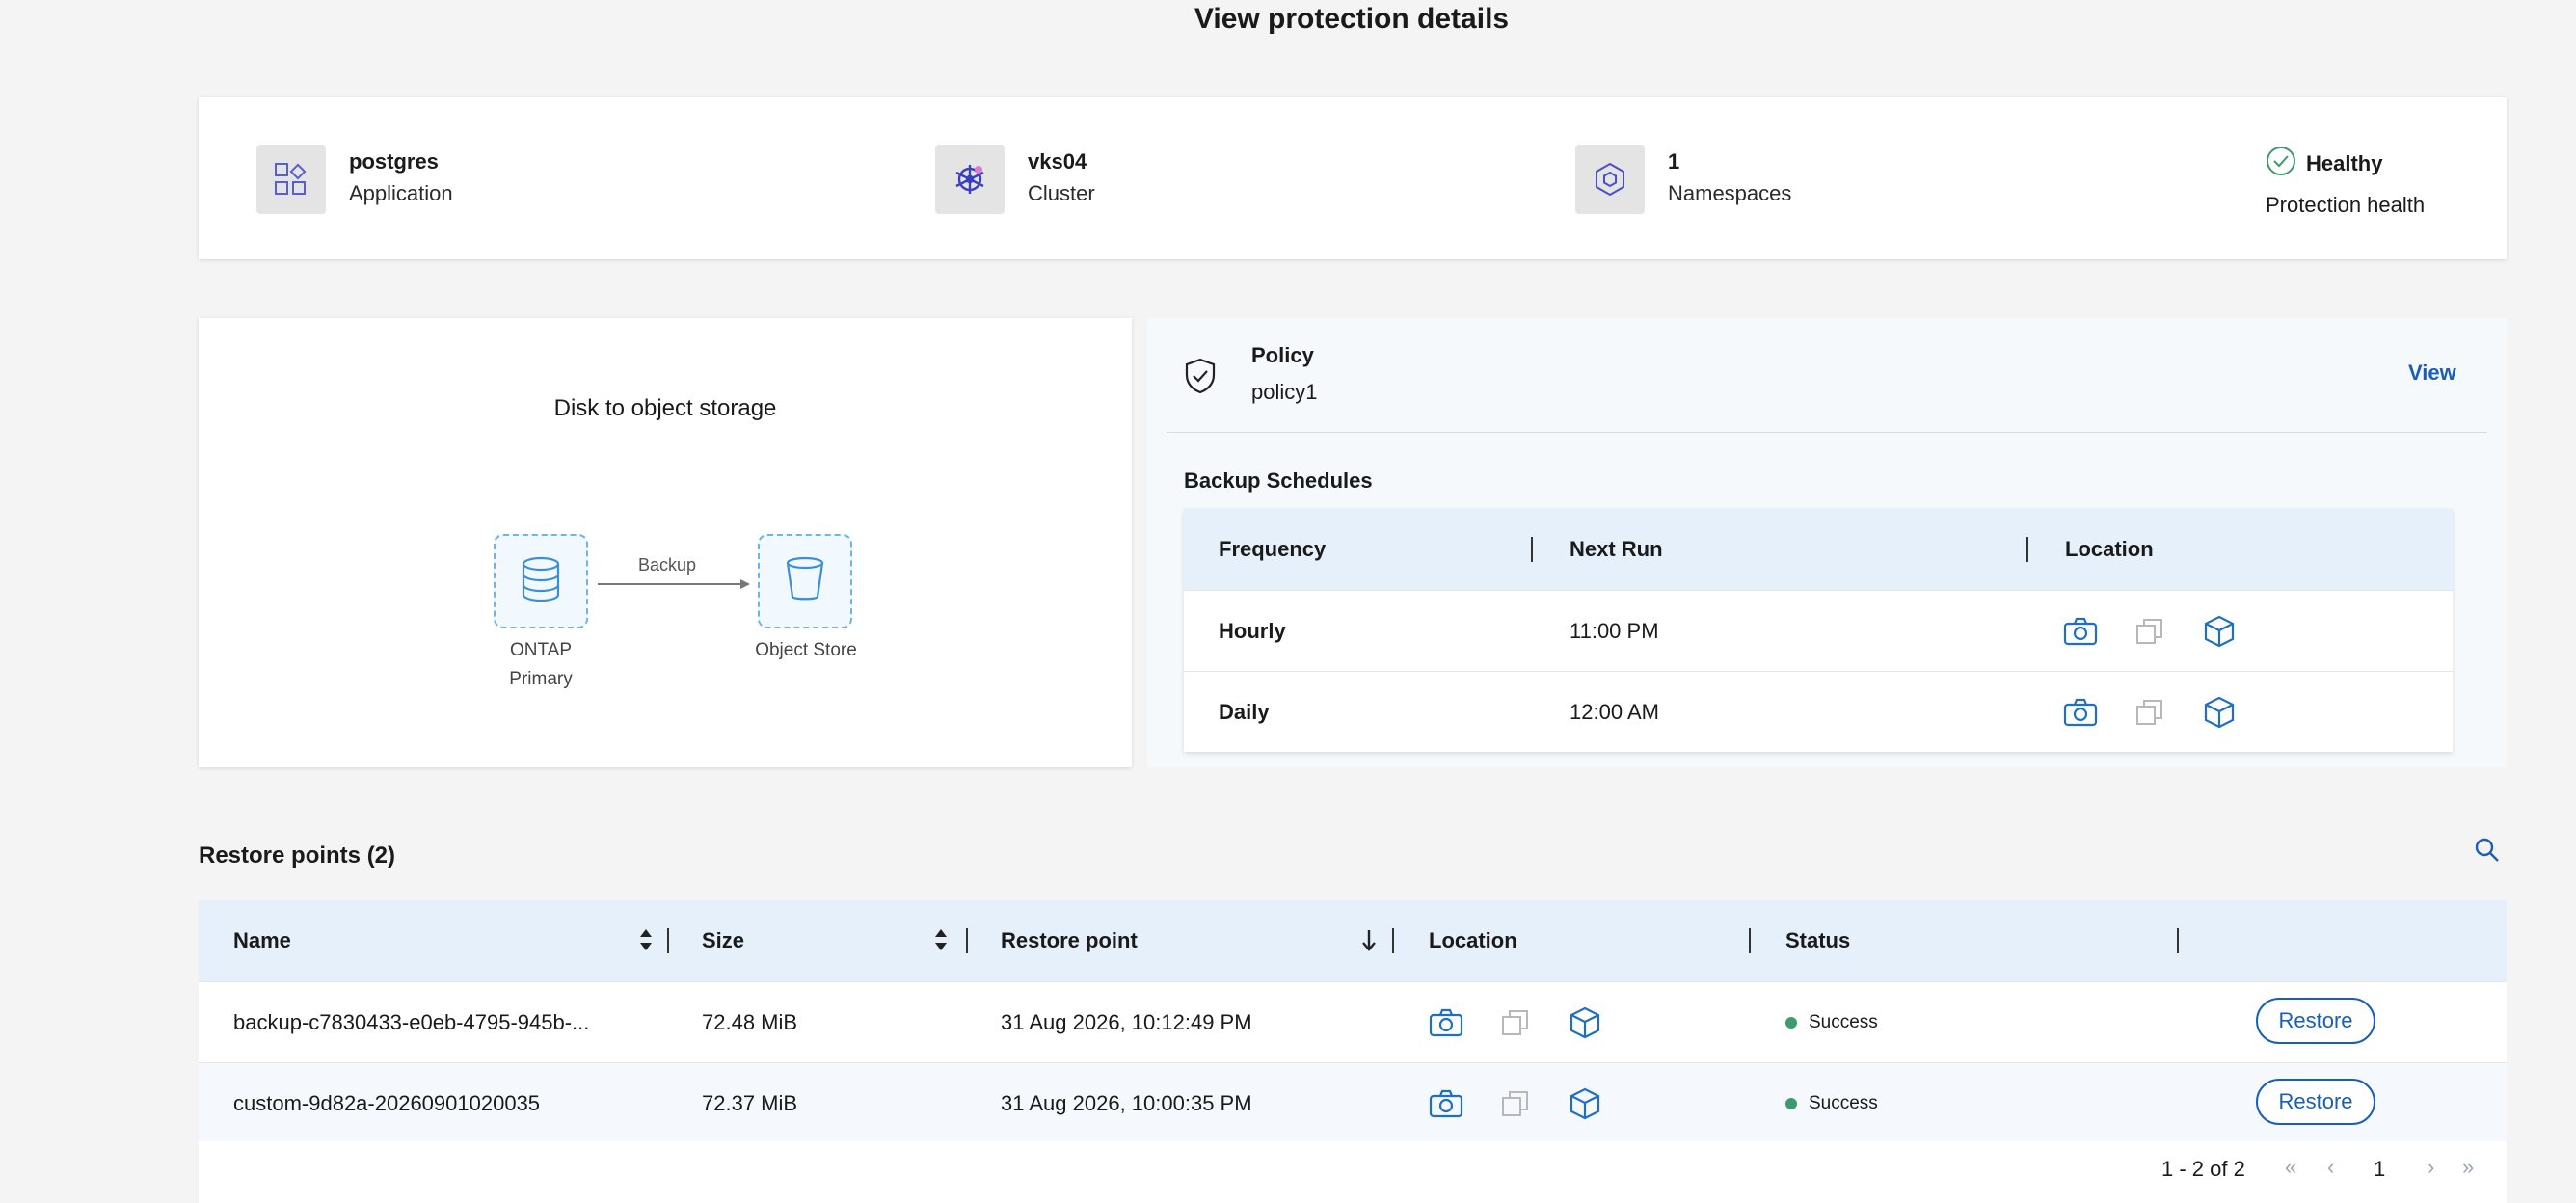 The image size is (2576, 1203). I want to click on col-restore-point: Restore point, so click(1069, 940).